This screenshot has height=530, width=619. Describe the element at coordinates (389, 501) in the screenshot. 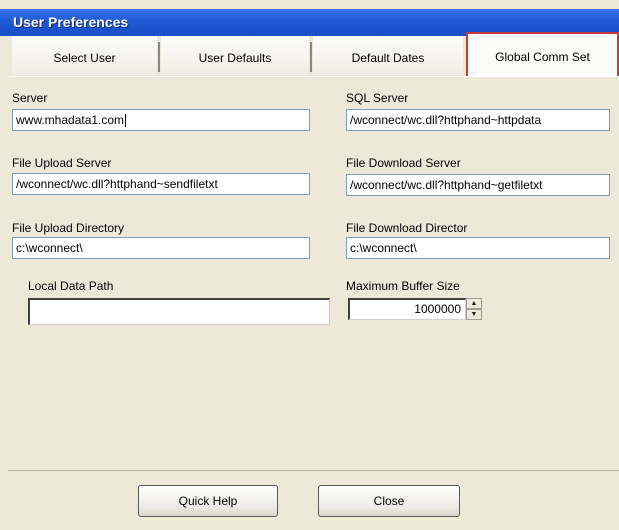

I see `close-button: Close` at that location.